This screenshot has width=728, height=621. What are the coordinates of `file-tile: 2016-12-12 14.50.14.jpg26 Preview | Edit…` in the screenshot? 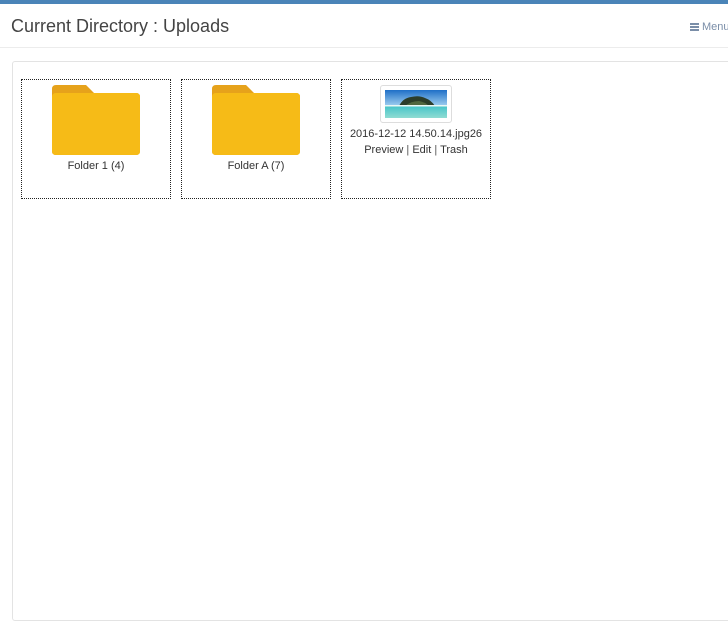 It's located at (416, 139).